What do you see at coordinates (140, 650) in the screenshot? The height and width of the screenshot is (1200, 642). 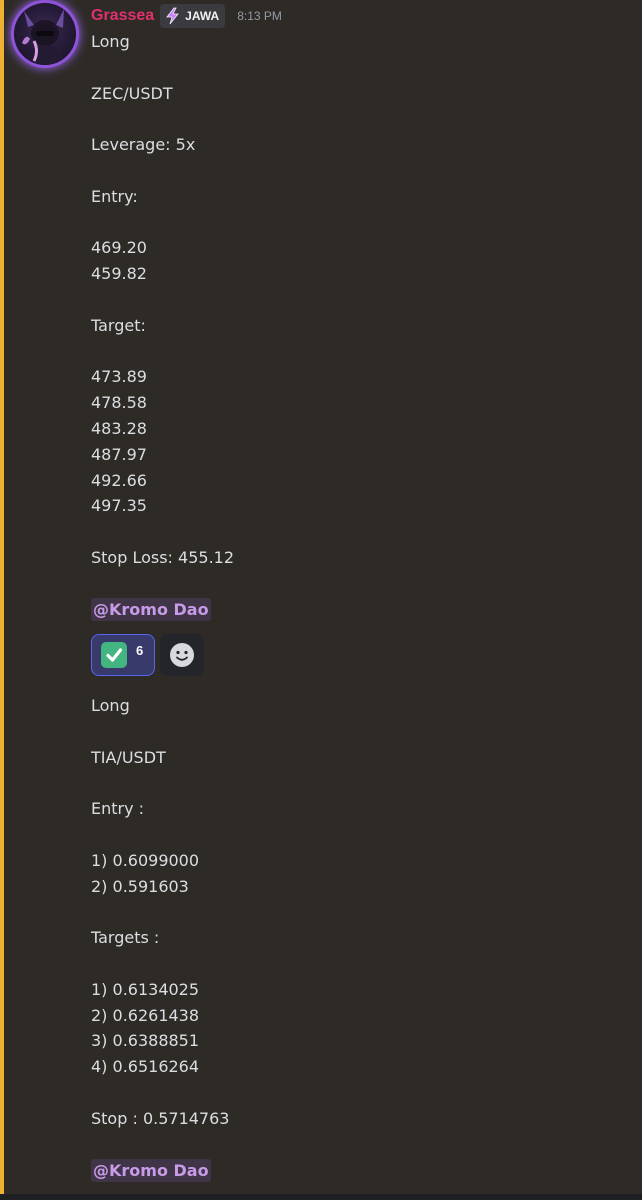 I see `reaction-count: 6` at bounding box center [140, 650].